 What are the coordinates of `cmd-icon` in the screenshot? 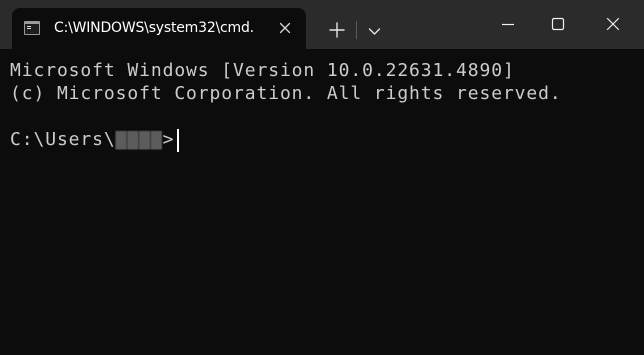 It's located at (32, 28).